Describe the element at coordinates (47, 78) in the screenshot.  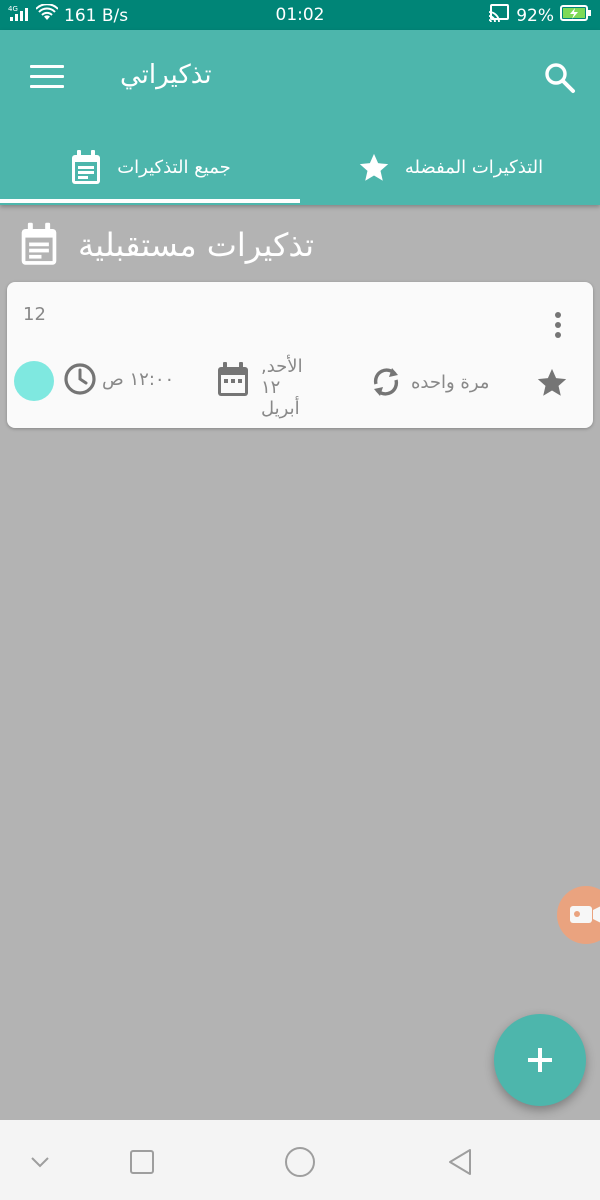
I see `menu-button` at that location.